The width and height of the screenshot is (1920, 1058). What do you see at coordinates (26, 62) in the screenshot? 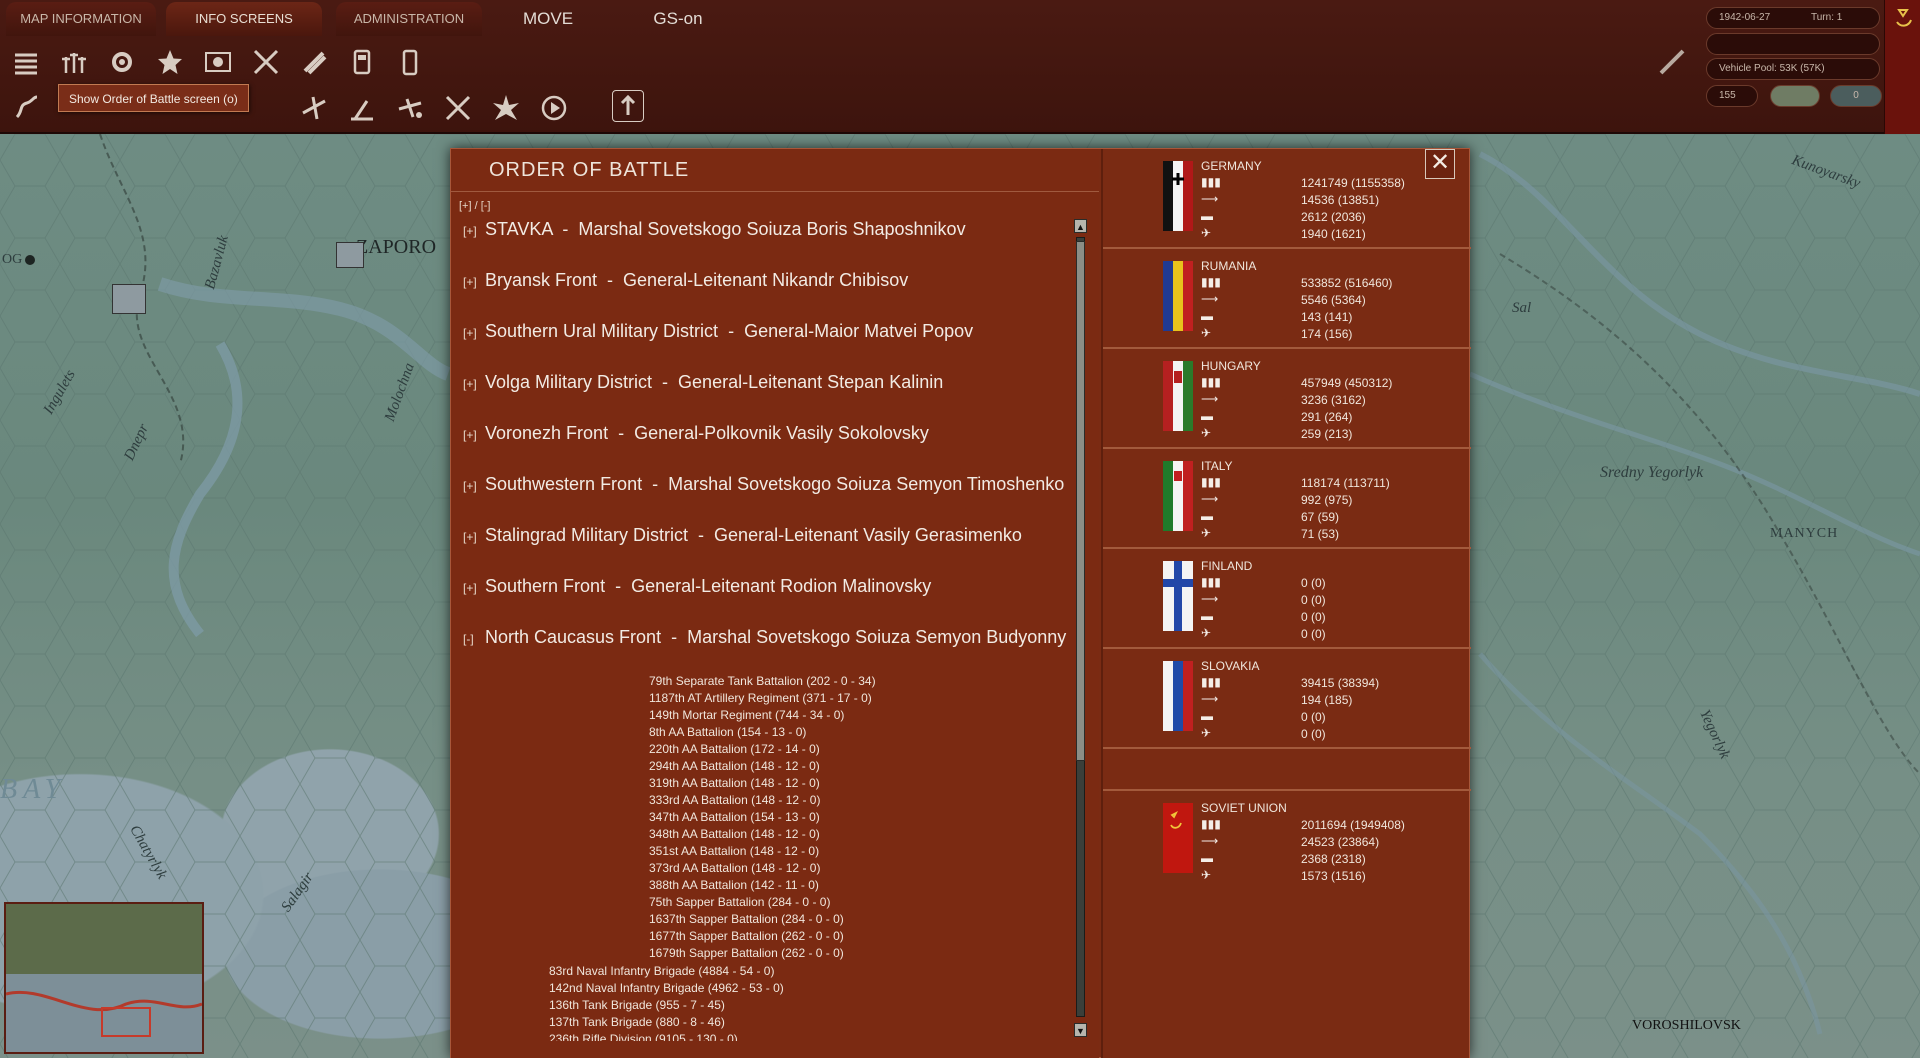
I see `order-of-battle-icon` at bounding box center [26, 62].